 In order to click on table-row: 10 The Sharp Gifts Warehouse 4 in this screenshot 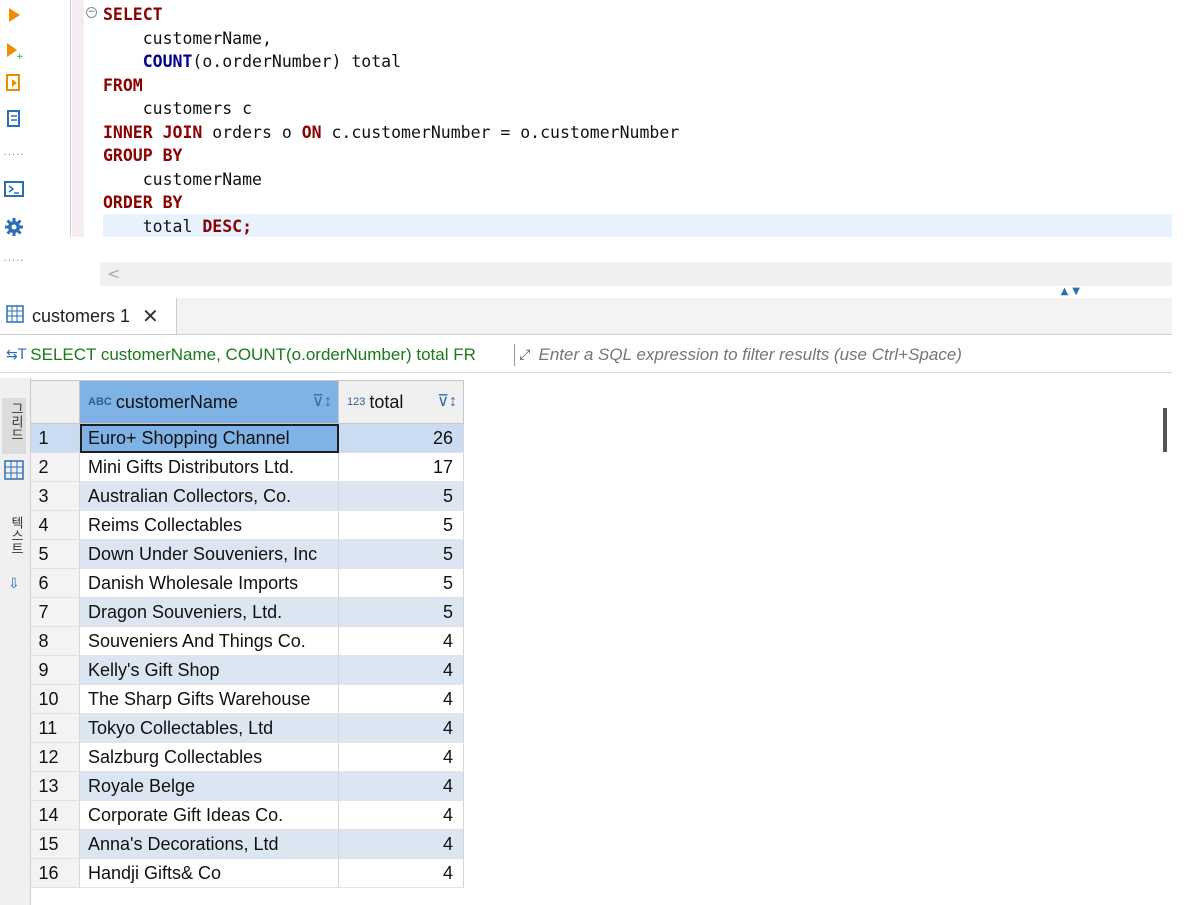, I will do `click(247, 699)`.